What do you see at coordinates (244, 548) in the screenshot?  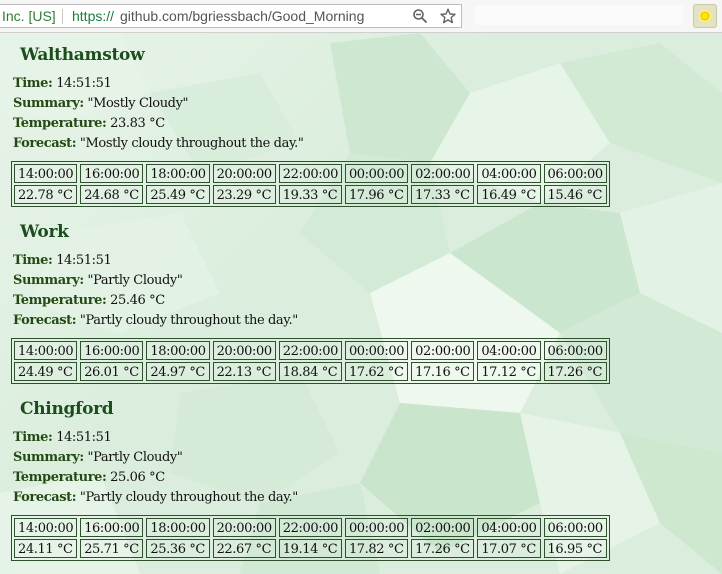 I see `forecast-temp-cell: 22.67 °C` at bounding box center [244, 548].